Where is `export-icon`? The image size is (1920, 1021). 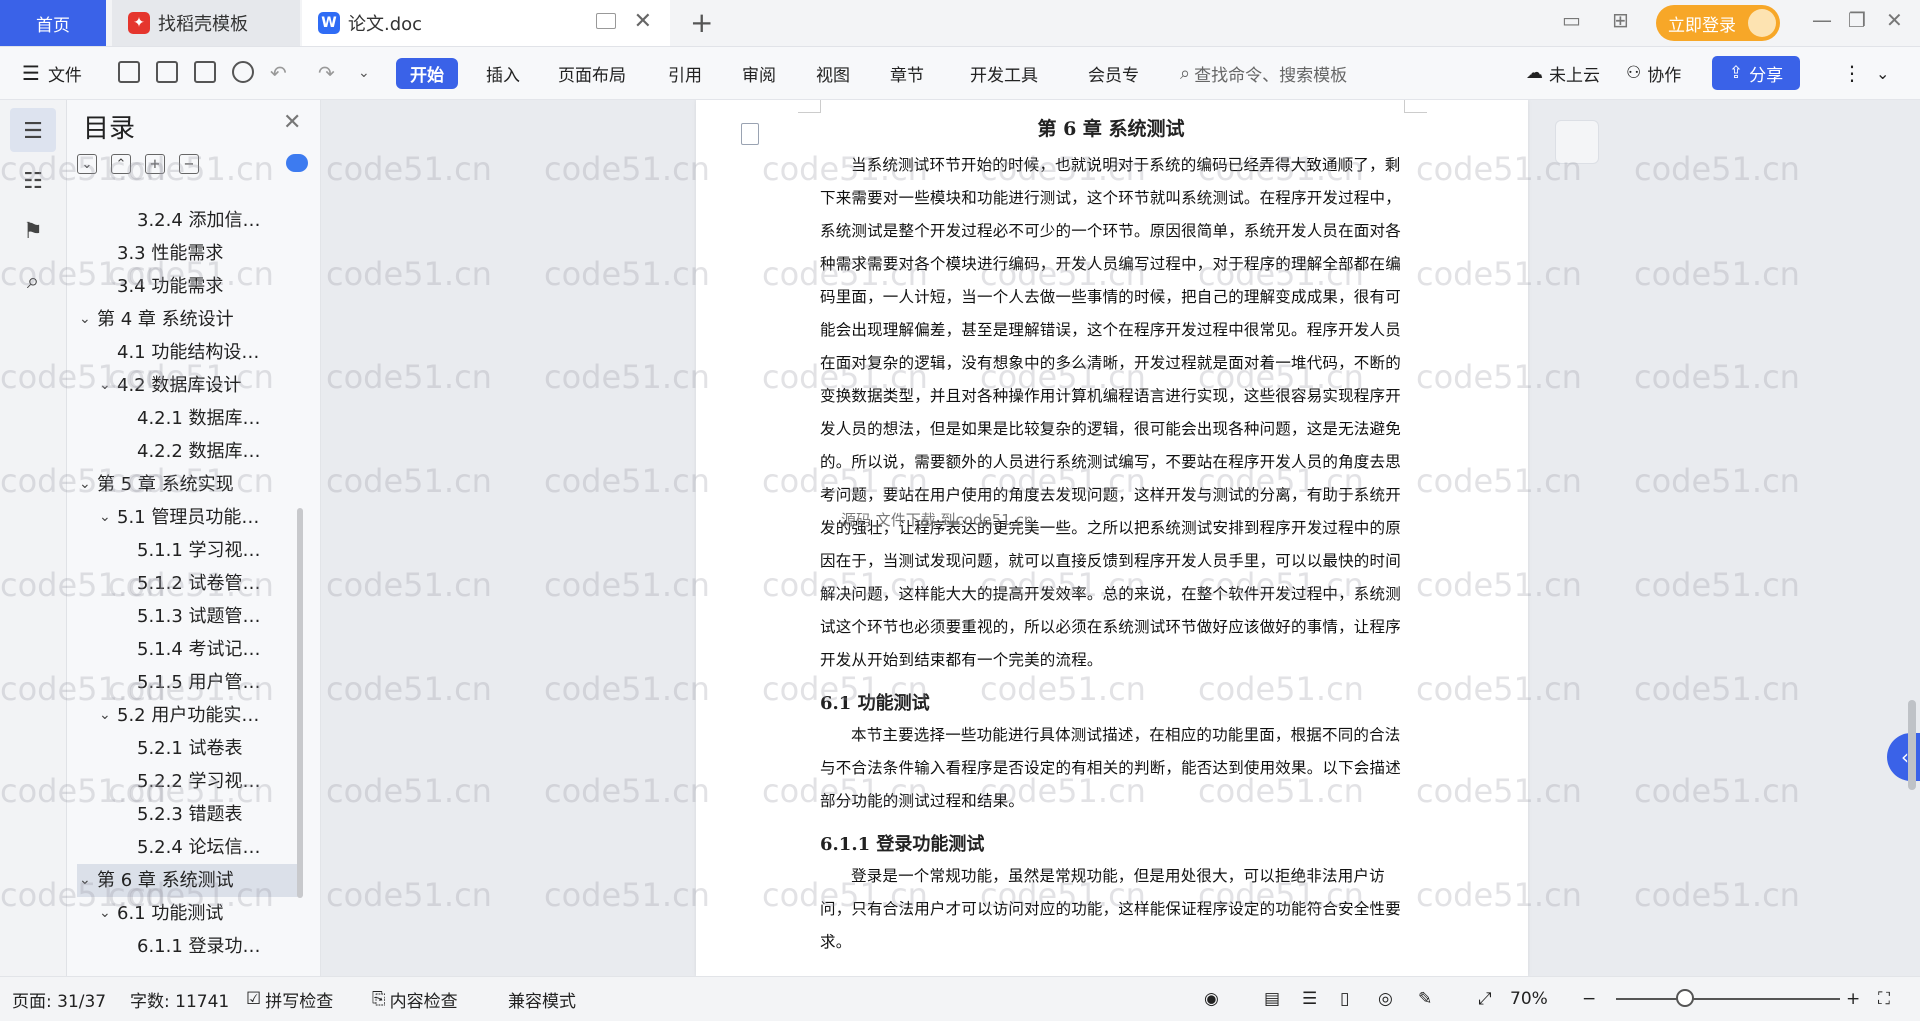
export-icon is located at coordinates (167, 72).